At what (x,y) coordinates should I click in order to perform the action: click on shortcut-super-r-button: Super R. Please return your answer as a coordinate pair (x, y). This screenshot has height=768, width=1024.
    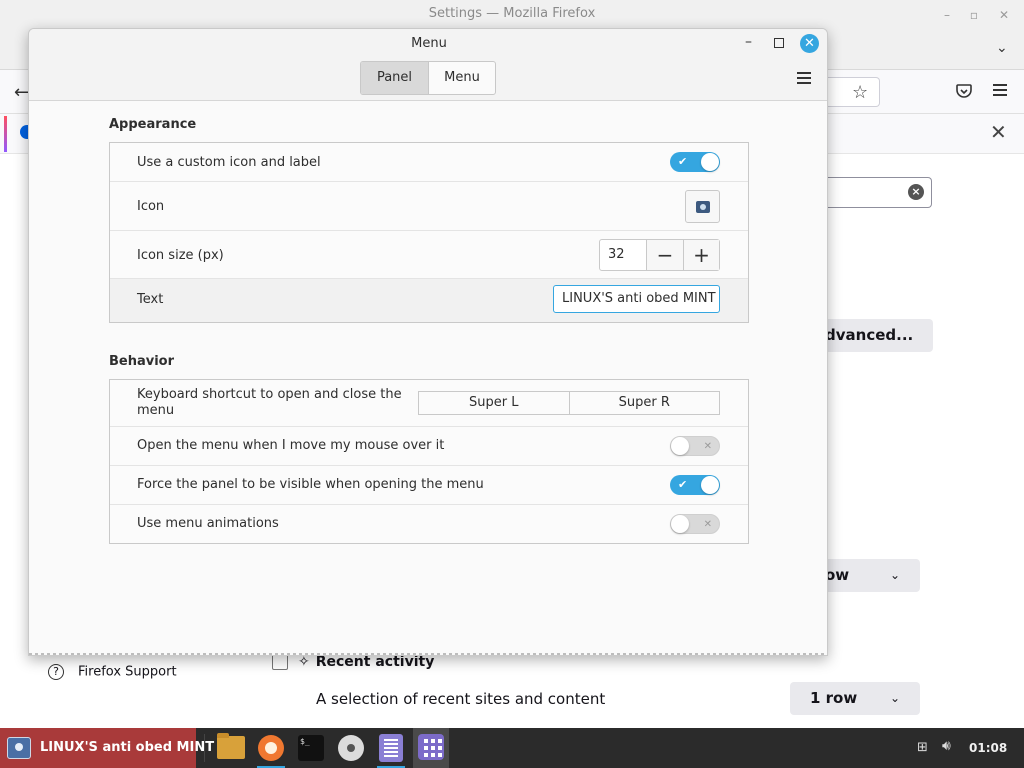
    Looking at the image, I should click on (644, 403).